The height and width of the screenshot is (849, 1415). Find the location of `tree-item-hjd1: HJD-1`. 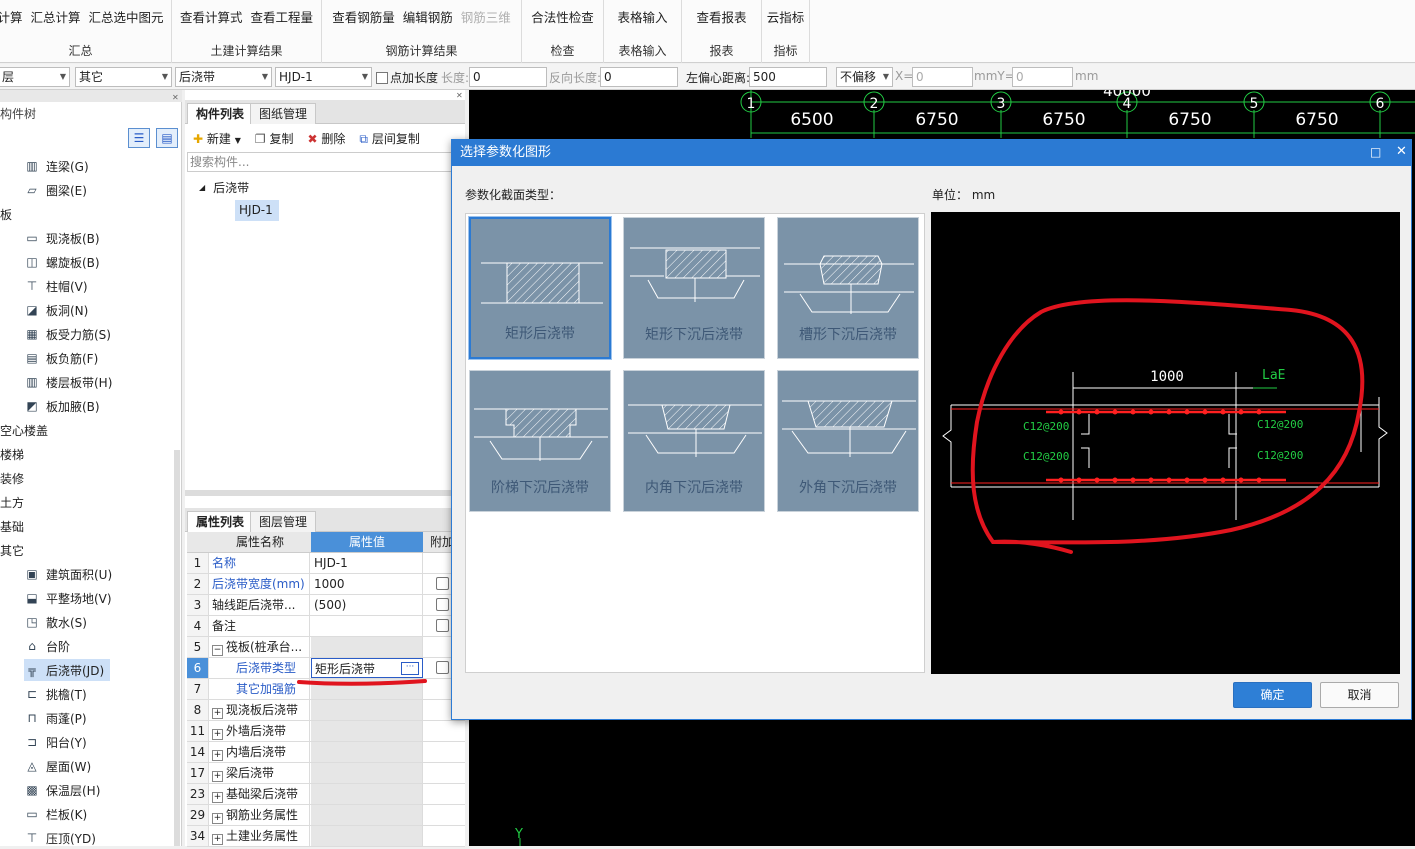

tree-item-hjd1: HJD-1 is located at coordinates (257, 210).